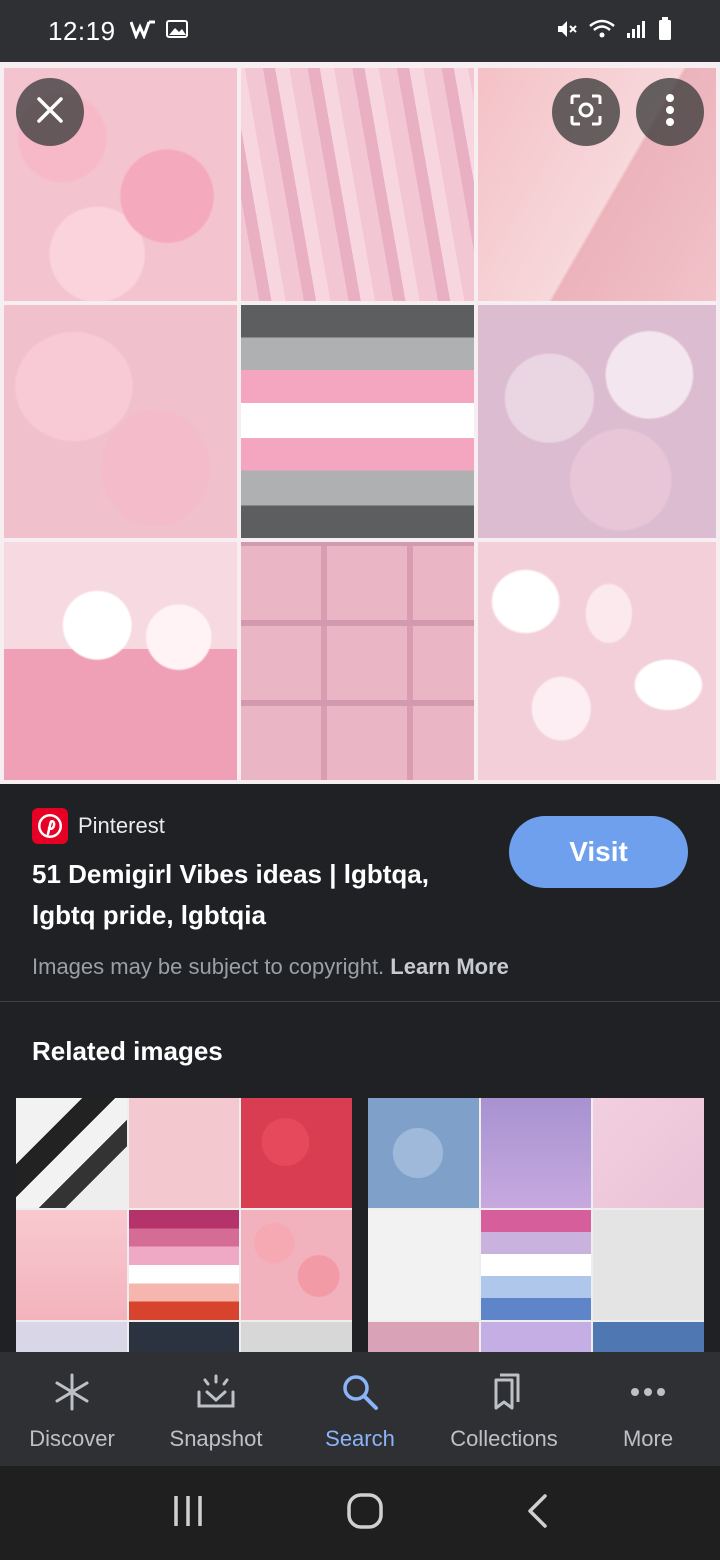  I want to click on nav-more: More, so click(648, 1409).